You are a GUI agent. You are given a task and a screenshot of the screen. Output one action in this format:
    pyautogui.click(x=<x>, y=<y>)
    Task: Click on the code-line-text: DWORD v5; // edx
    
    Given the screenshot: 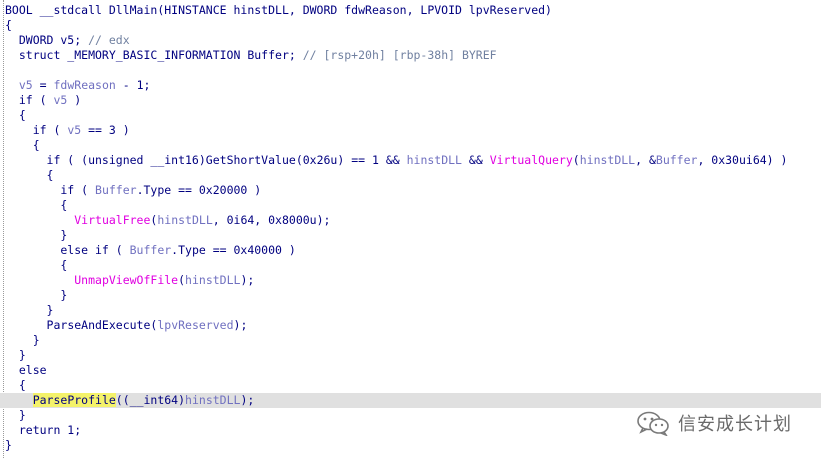 What is the action you would take?
    pyautogui.click(x=67, y=40)
    